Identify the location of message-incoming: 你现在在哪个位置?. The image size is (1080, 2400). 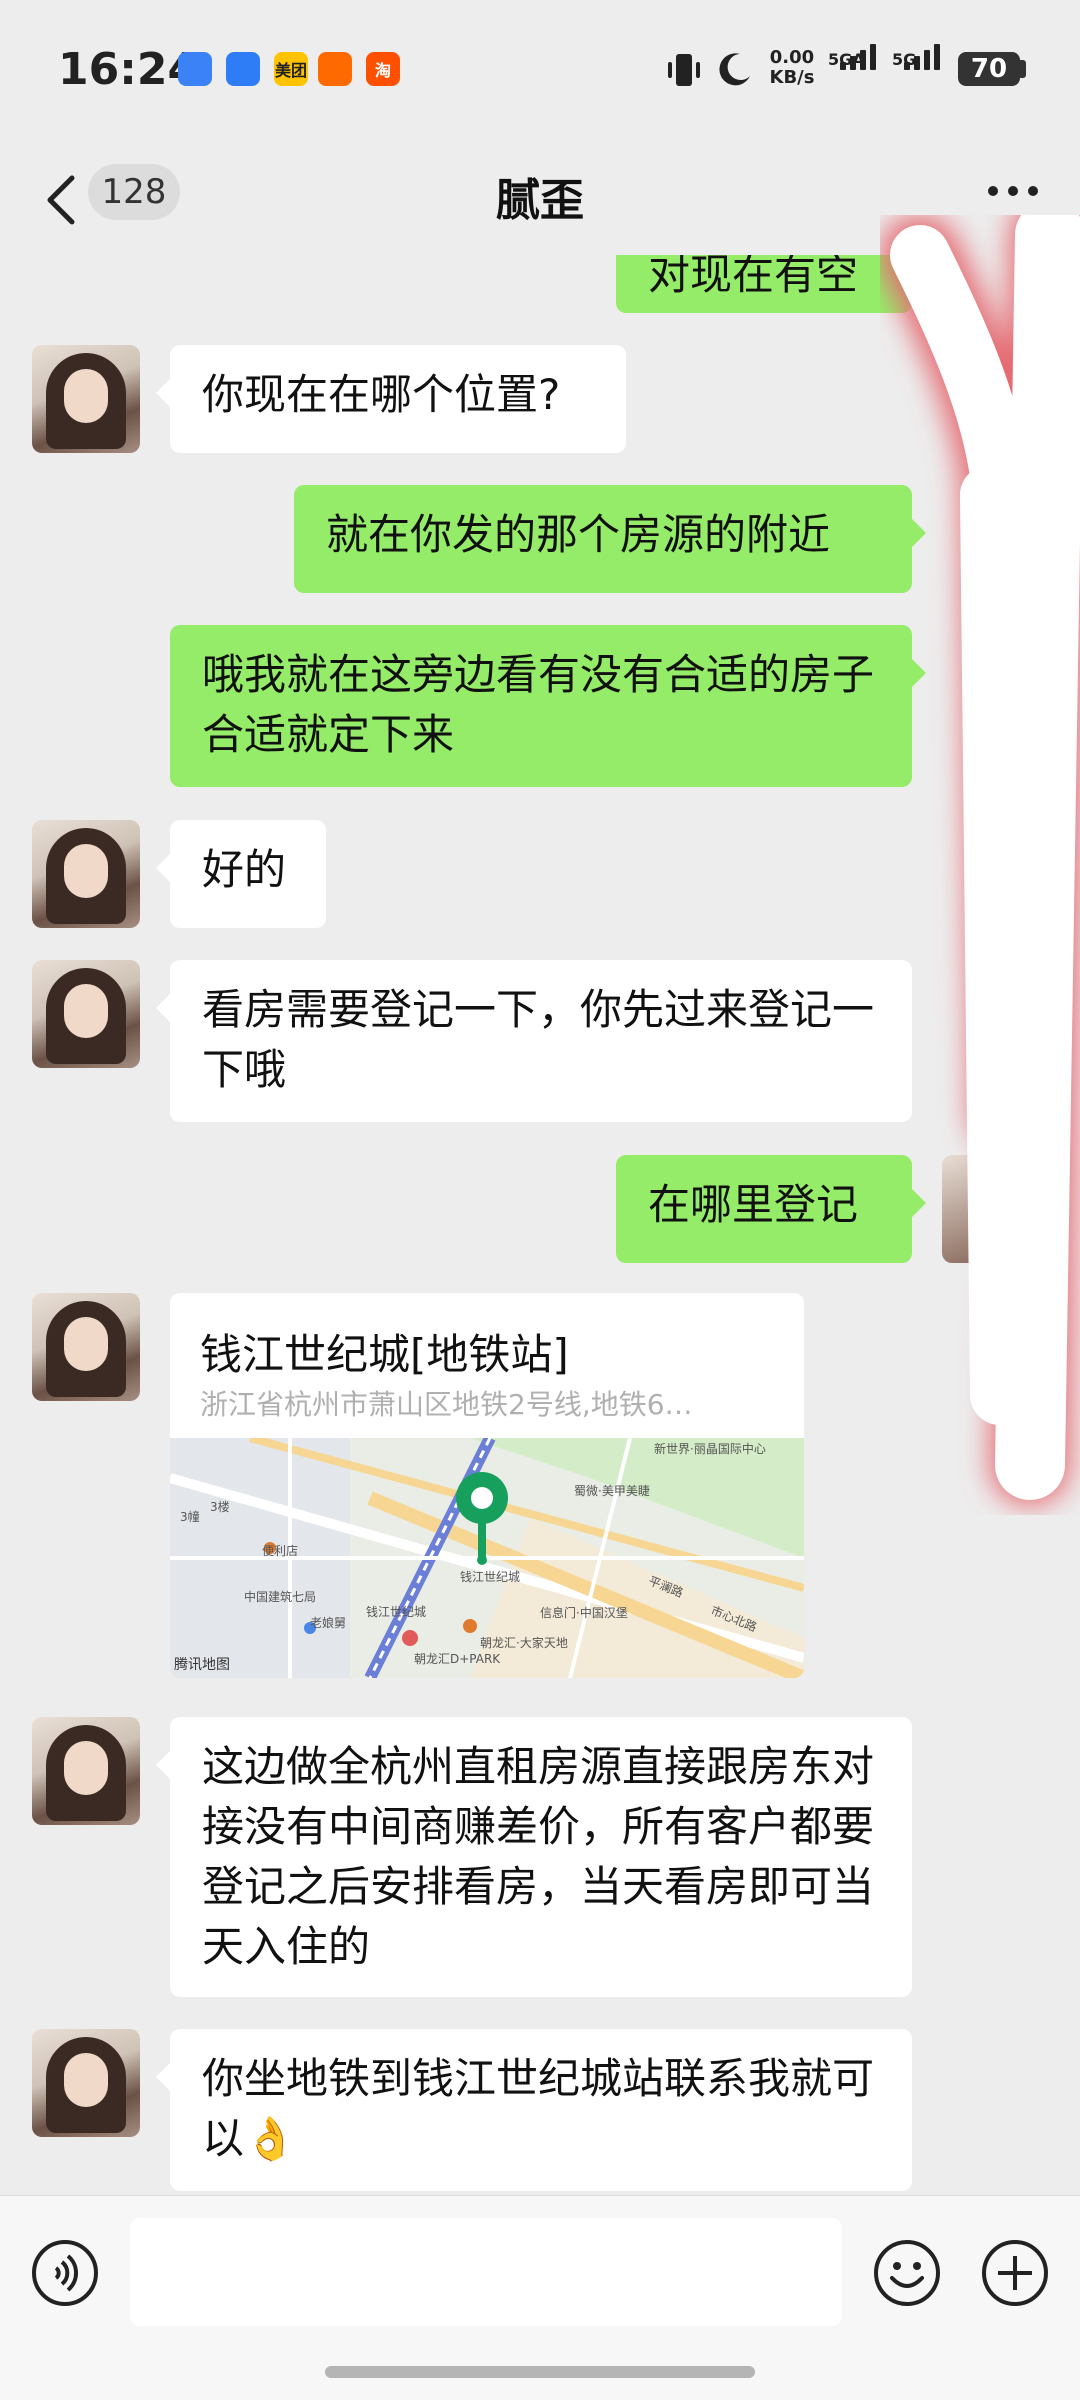
(391, 399).